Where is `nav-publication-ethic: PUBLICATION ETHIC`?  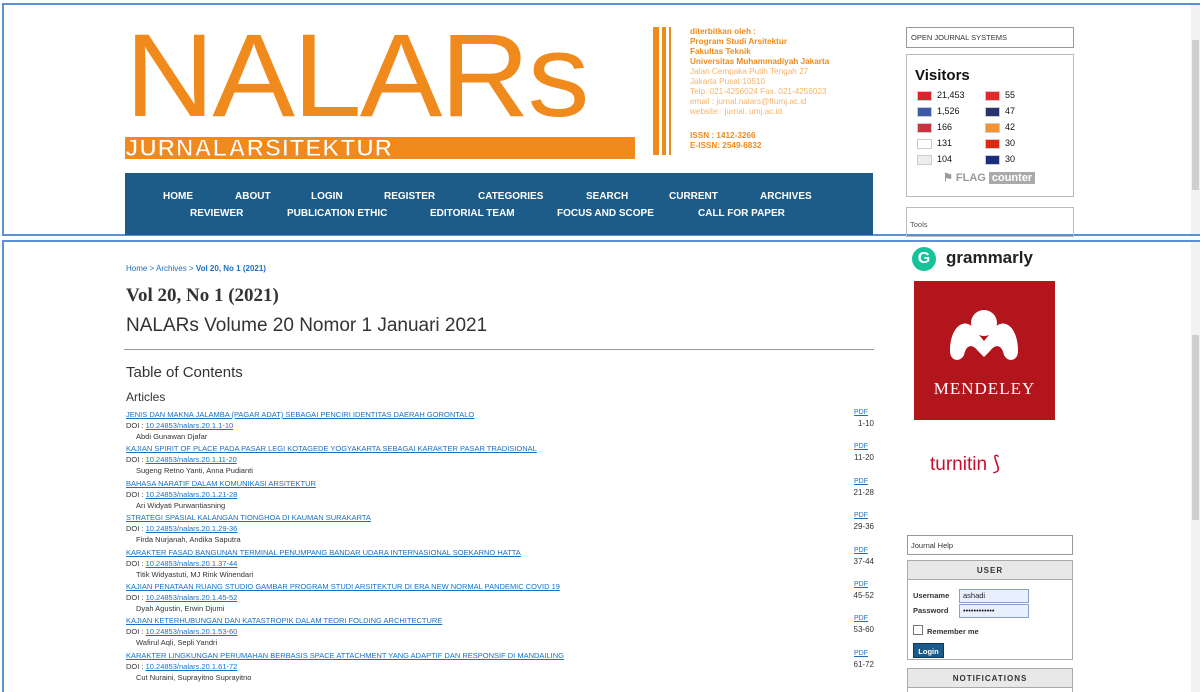 nav-publication-ethic: PUBLICATION ETHIC is located at coordinates (337, 213).